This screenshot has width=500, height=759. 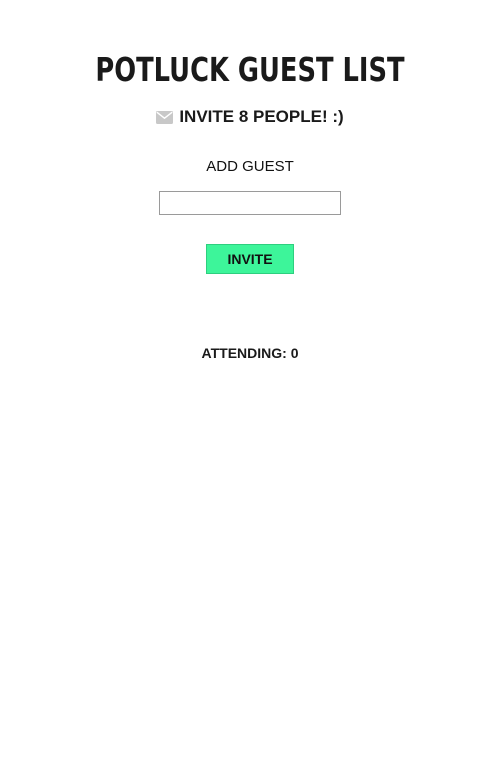 I want to click on envelope-icon, so click(x=165, y=117).